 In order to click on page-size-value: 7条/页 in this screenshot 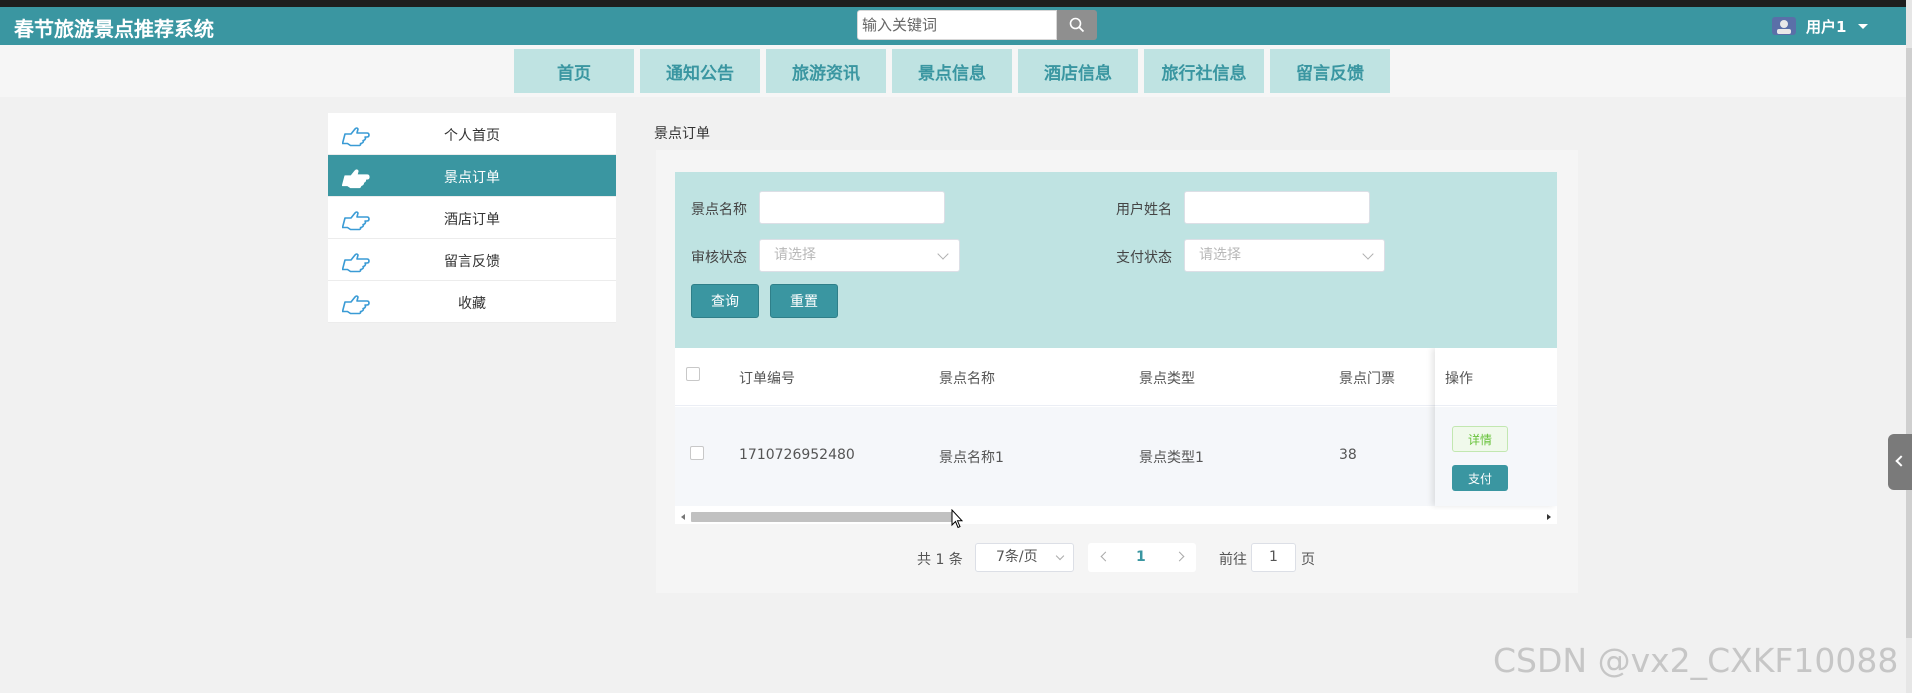, I will do `click(1017, 557)`.